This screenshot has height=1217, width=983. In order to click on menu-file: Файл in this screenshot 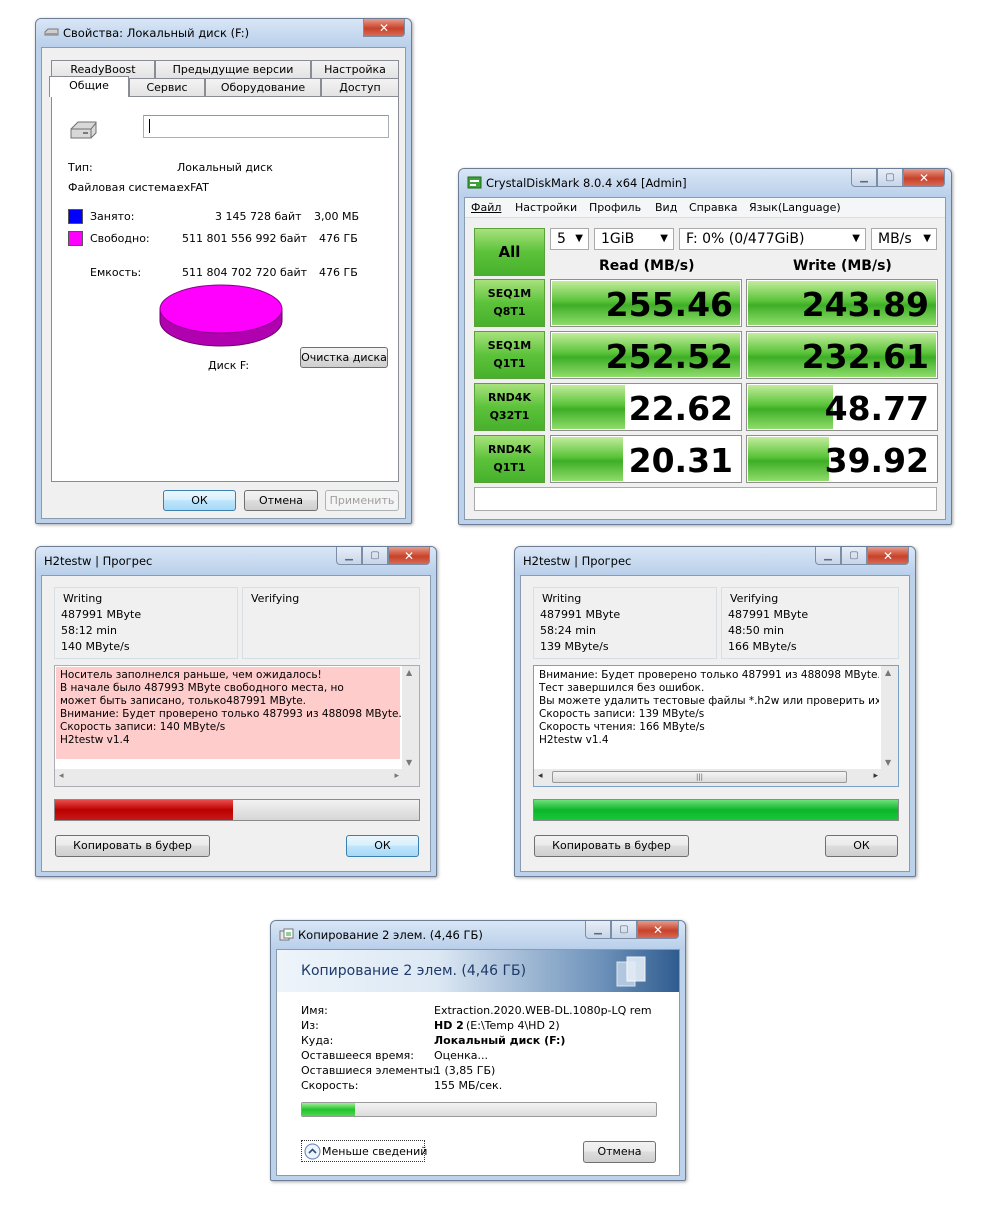, I will do `click(486, 207)`.